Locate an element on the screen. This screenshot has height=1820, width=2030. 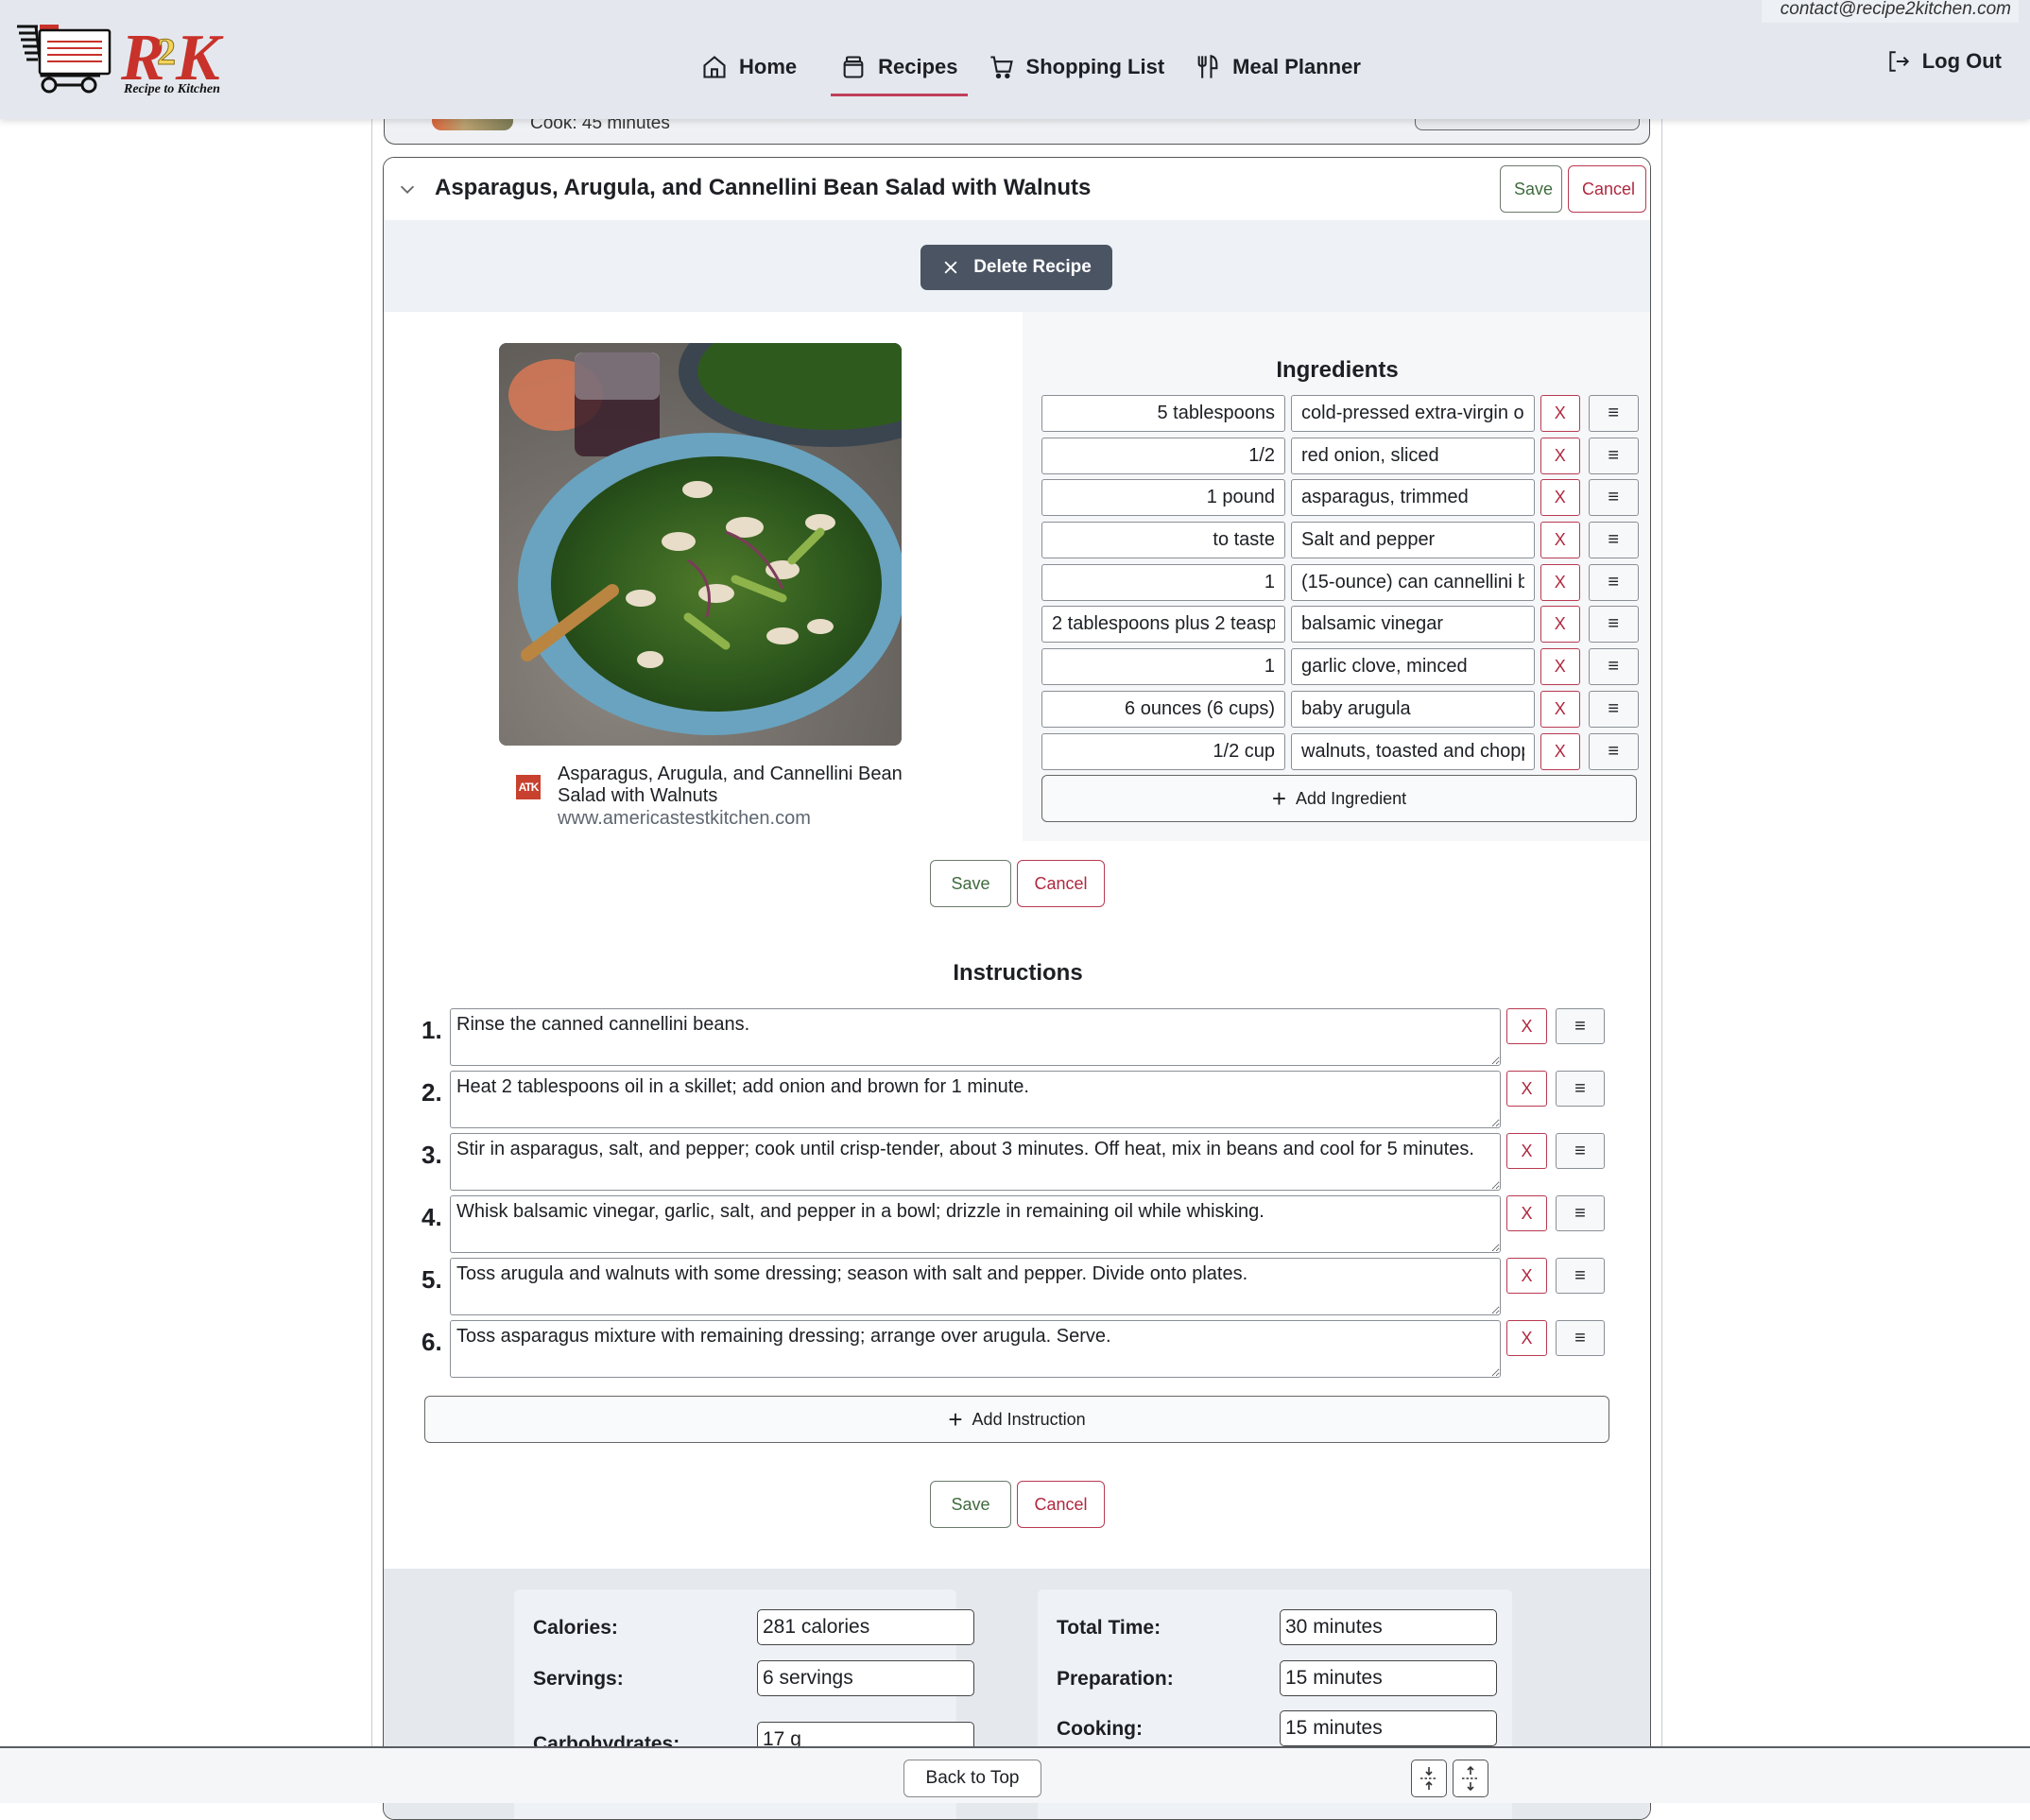
ingredients-save-button: Save is located at coordinates (971, 883).